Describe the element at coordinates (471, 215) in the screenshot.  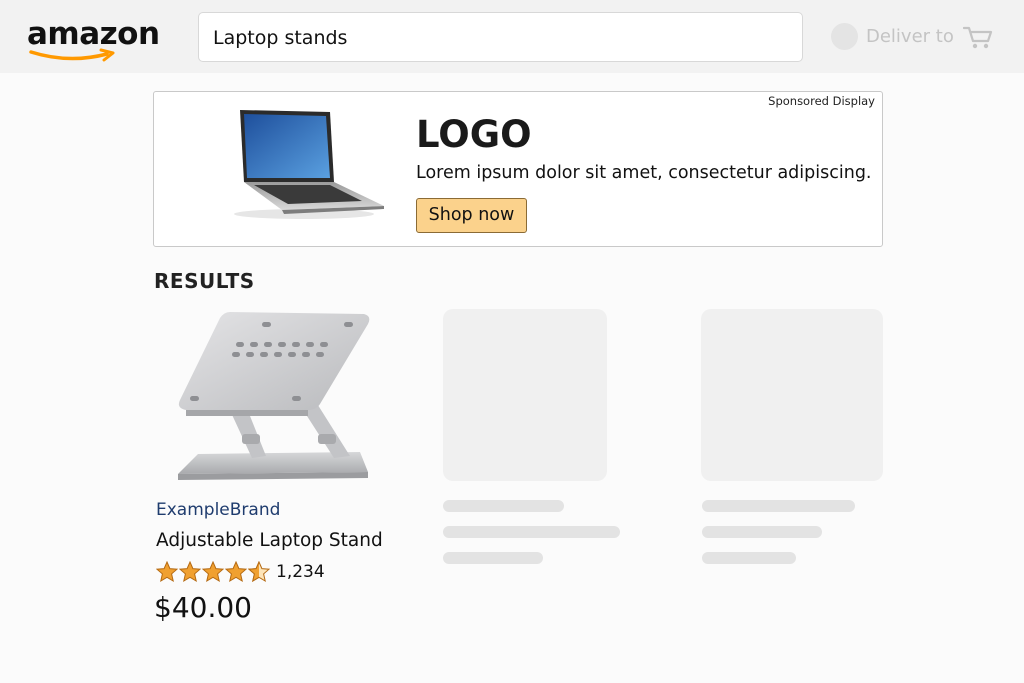
I see `shop-now-button: Shop now` at that location.